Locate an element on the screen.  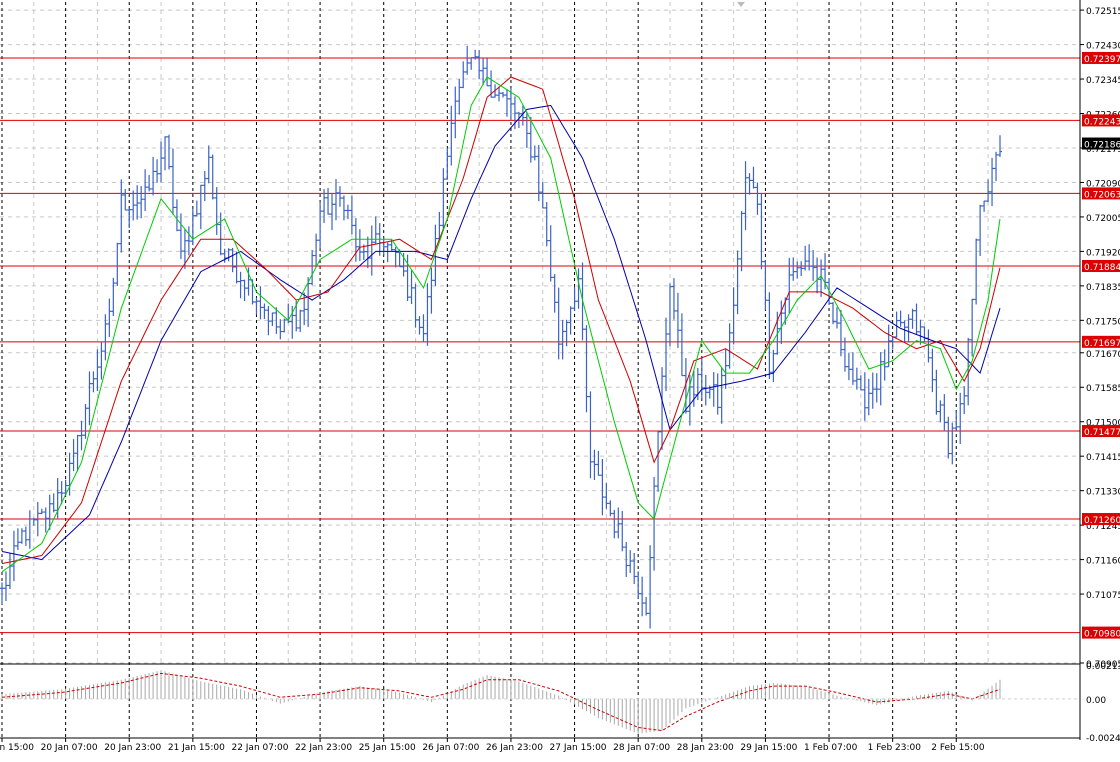
y-tick-label: 0.71920 is located at coordinates (1103, 253).